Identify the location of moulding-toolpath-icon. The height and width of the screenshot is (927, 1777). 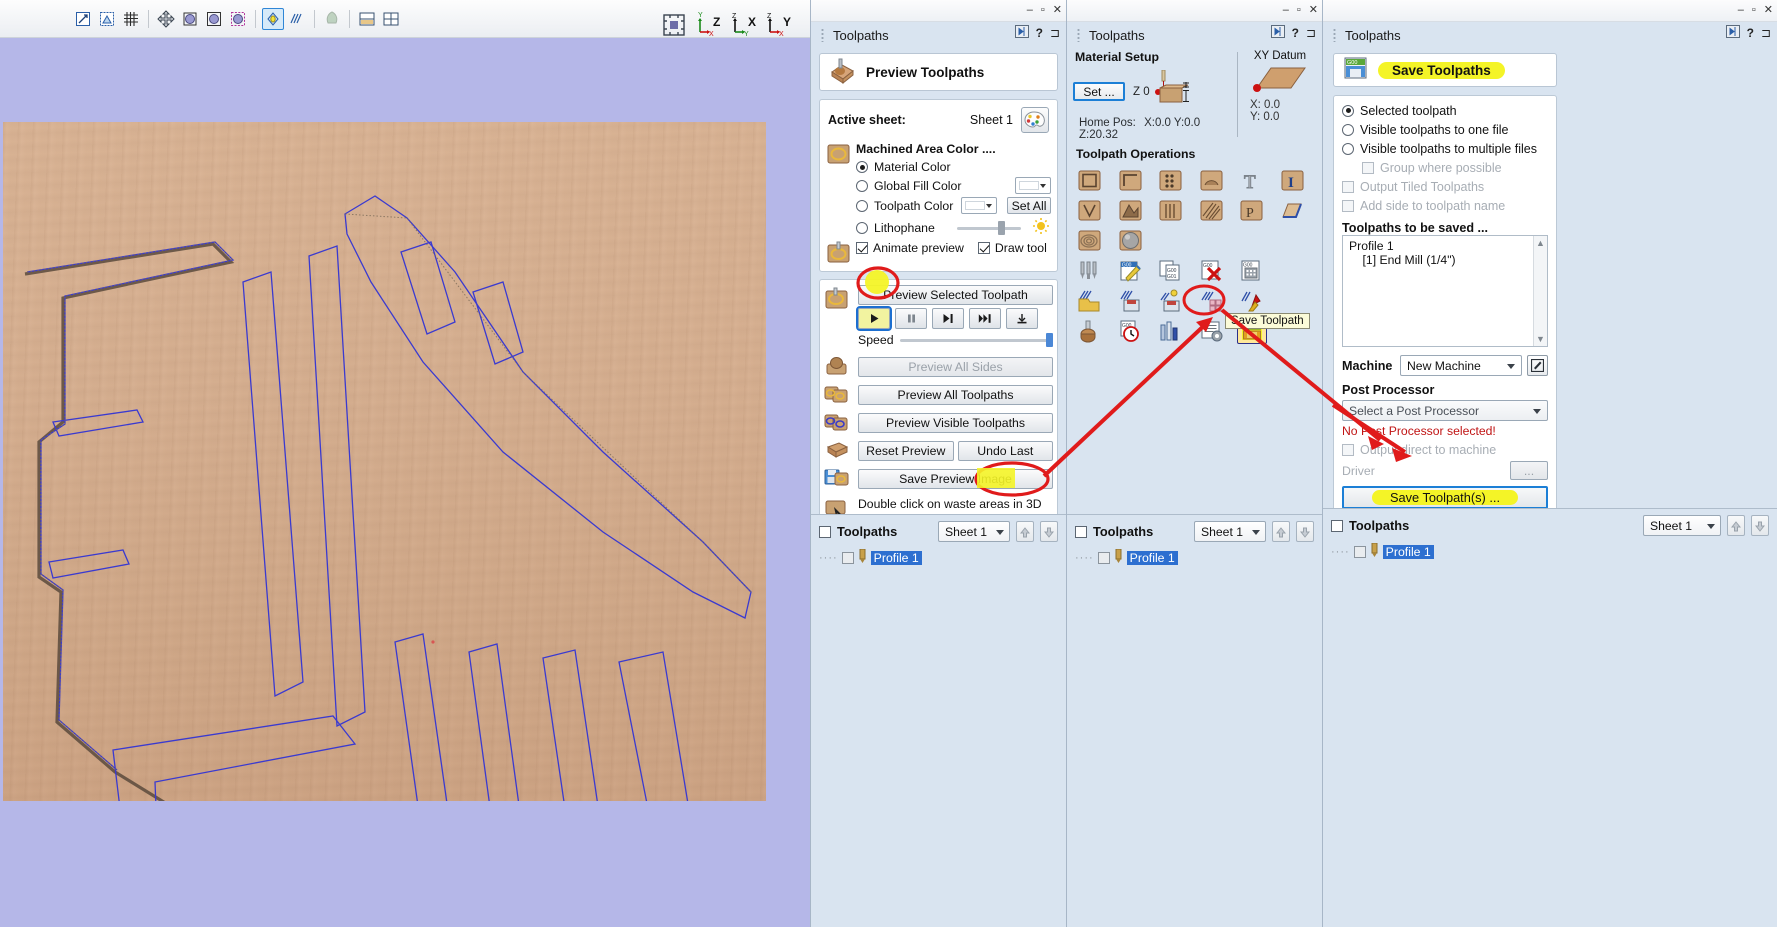
(1293, 210).